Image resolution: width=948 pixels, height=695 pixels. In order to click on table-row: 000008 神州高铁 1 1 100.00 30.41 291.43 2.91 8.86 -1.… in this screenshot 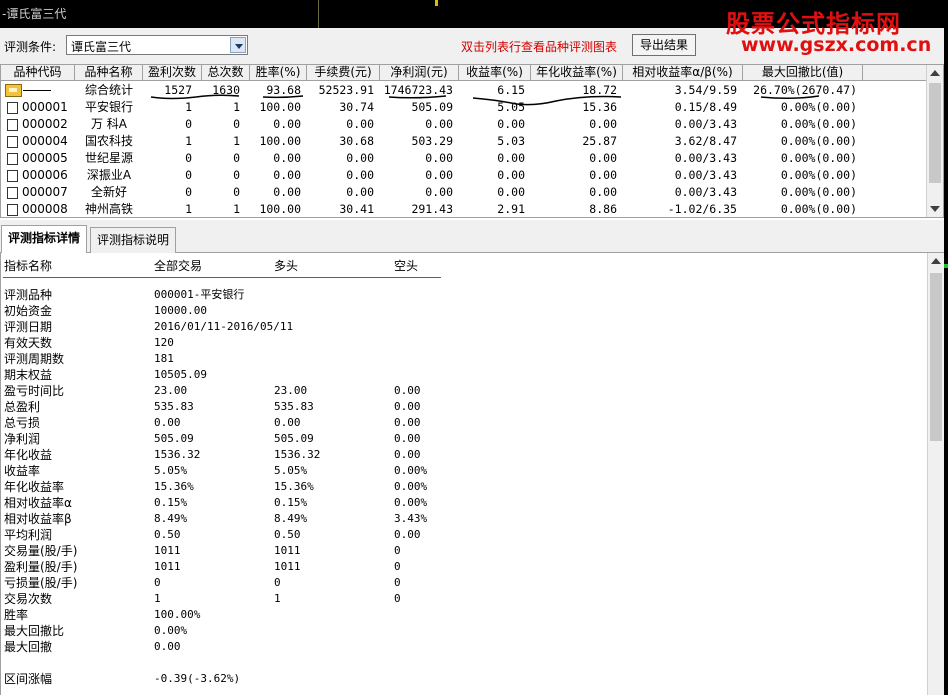, I will do `click(464, 209)`.